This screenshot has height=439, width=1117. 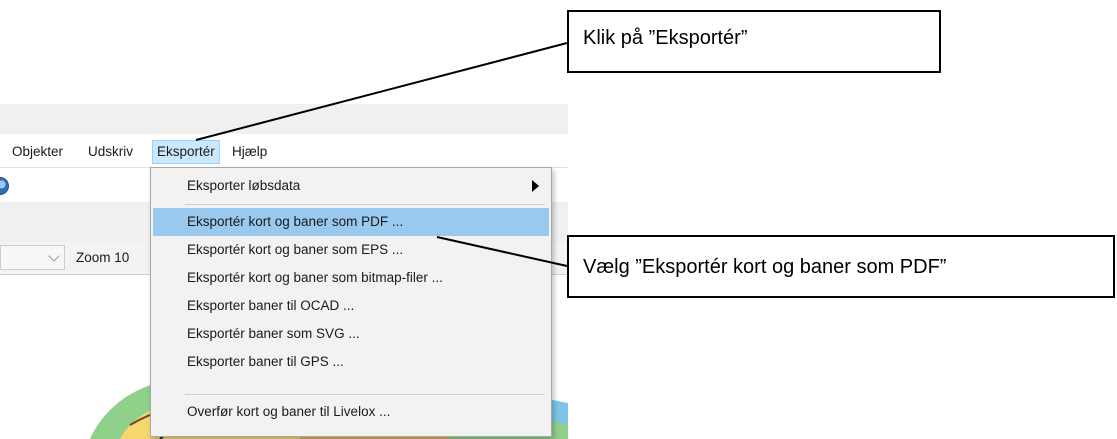 What do you see at coordinates (381, 91) in the screenshot?
I see `pointer-line-to-eksporter` at bounding box center [381, 91].